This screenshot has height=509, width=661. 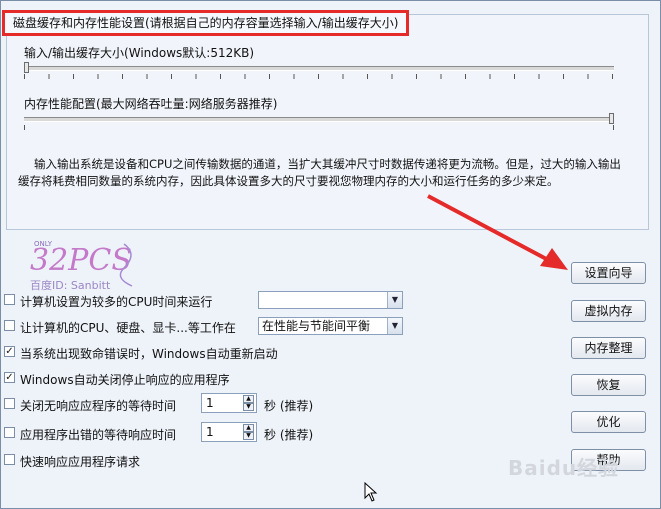 I want to click on arrow-shaft, so click(x=490, y=229).